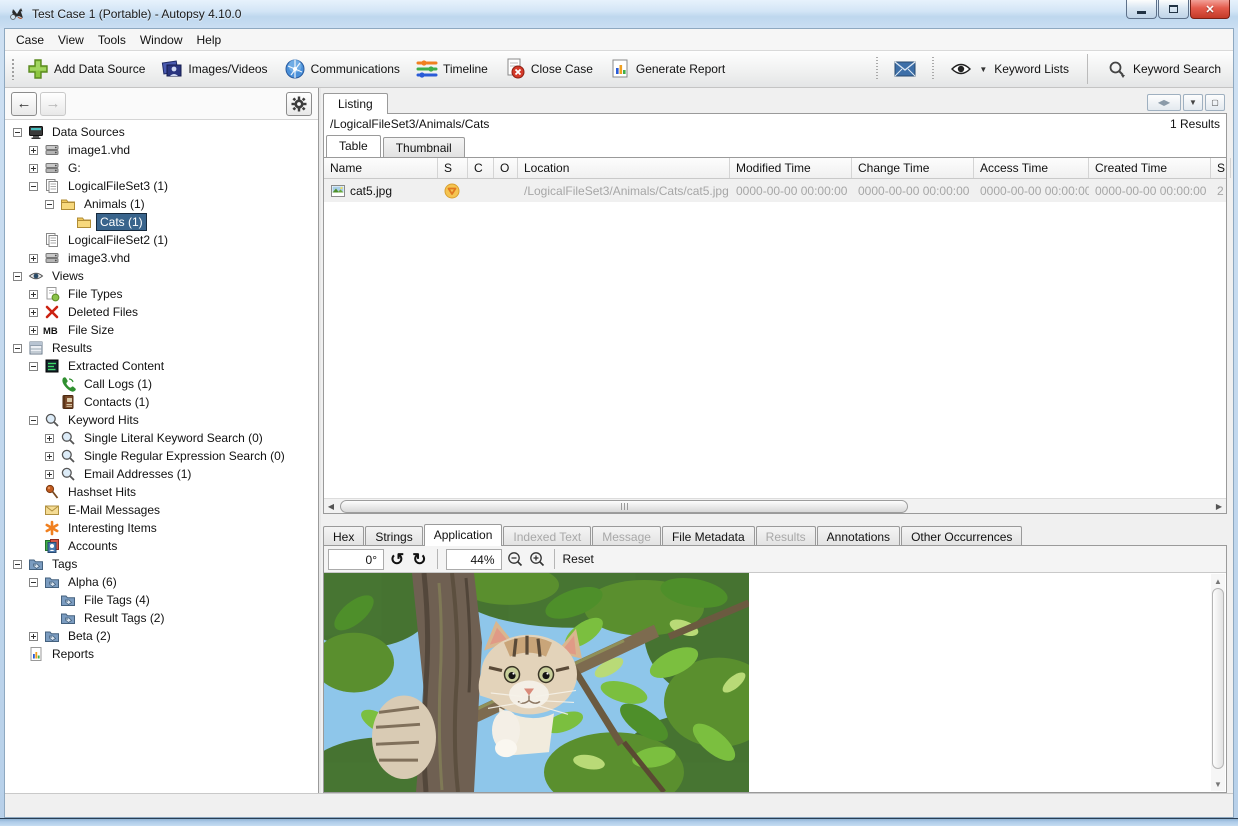 The image size is (1238, 826). I want to click on tree-item-call-logs-1-: Call Logs (1), so click(161, 384).